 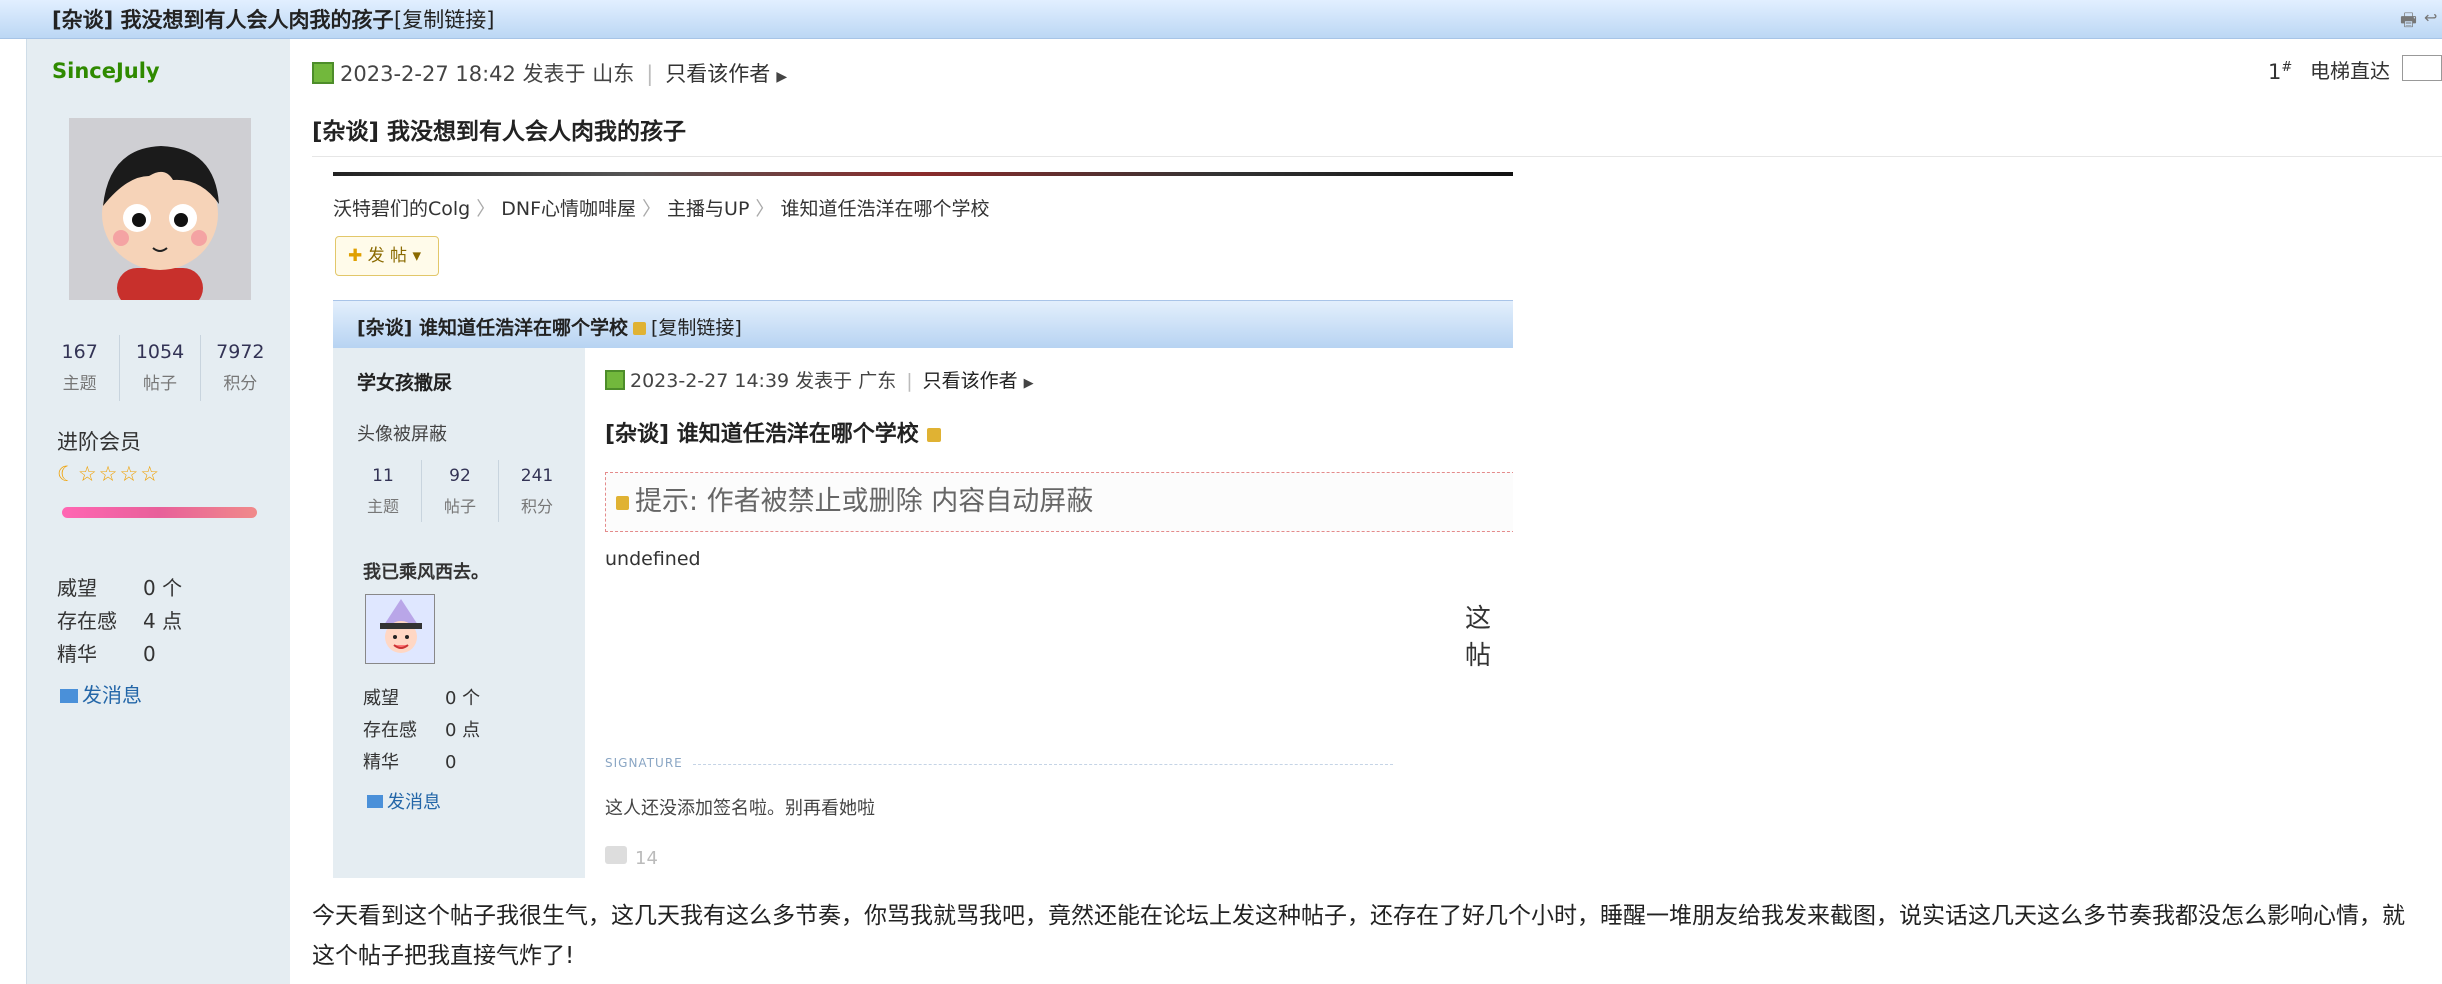 I want to click on thread-title: [杂谈] 我没想到有人会人肉我的孩子, so click(x=223, y=20).